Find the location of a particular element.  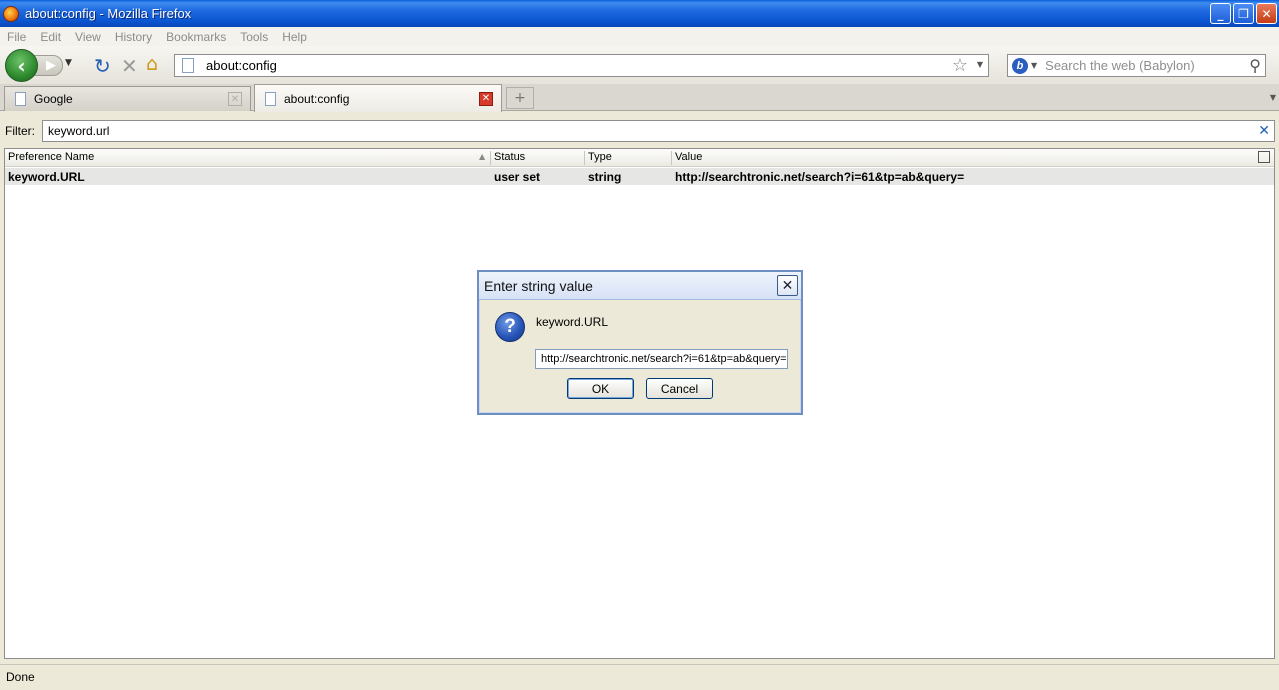

url-text: about:config is located at coordinates (241, 65).